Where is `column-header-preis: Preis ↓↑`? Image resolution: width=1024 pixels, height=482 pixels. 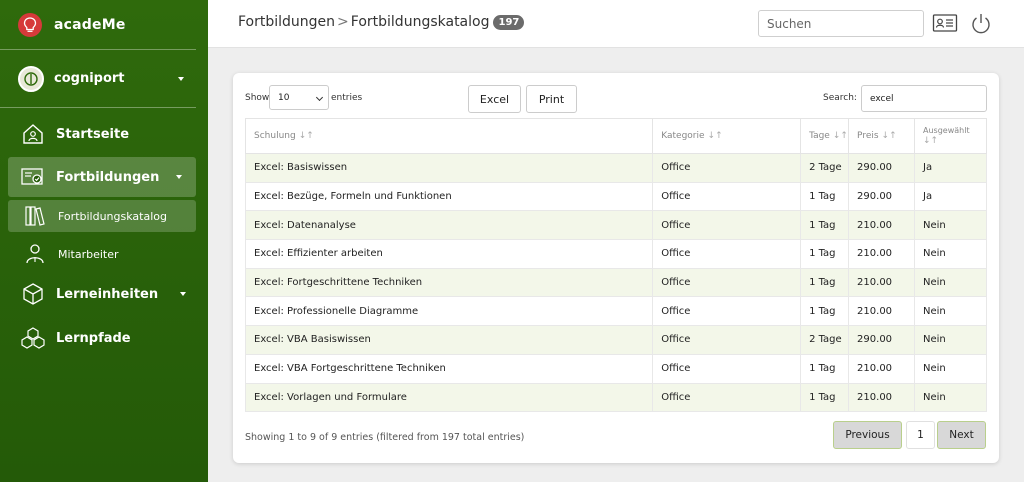
column-header-preis: Preis ↓↑ is located at coordinates (881, 136).